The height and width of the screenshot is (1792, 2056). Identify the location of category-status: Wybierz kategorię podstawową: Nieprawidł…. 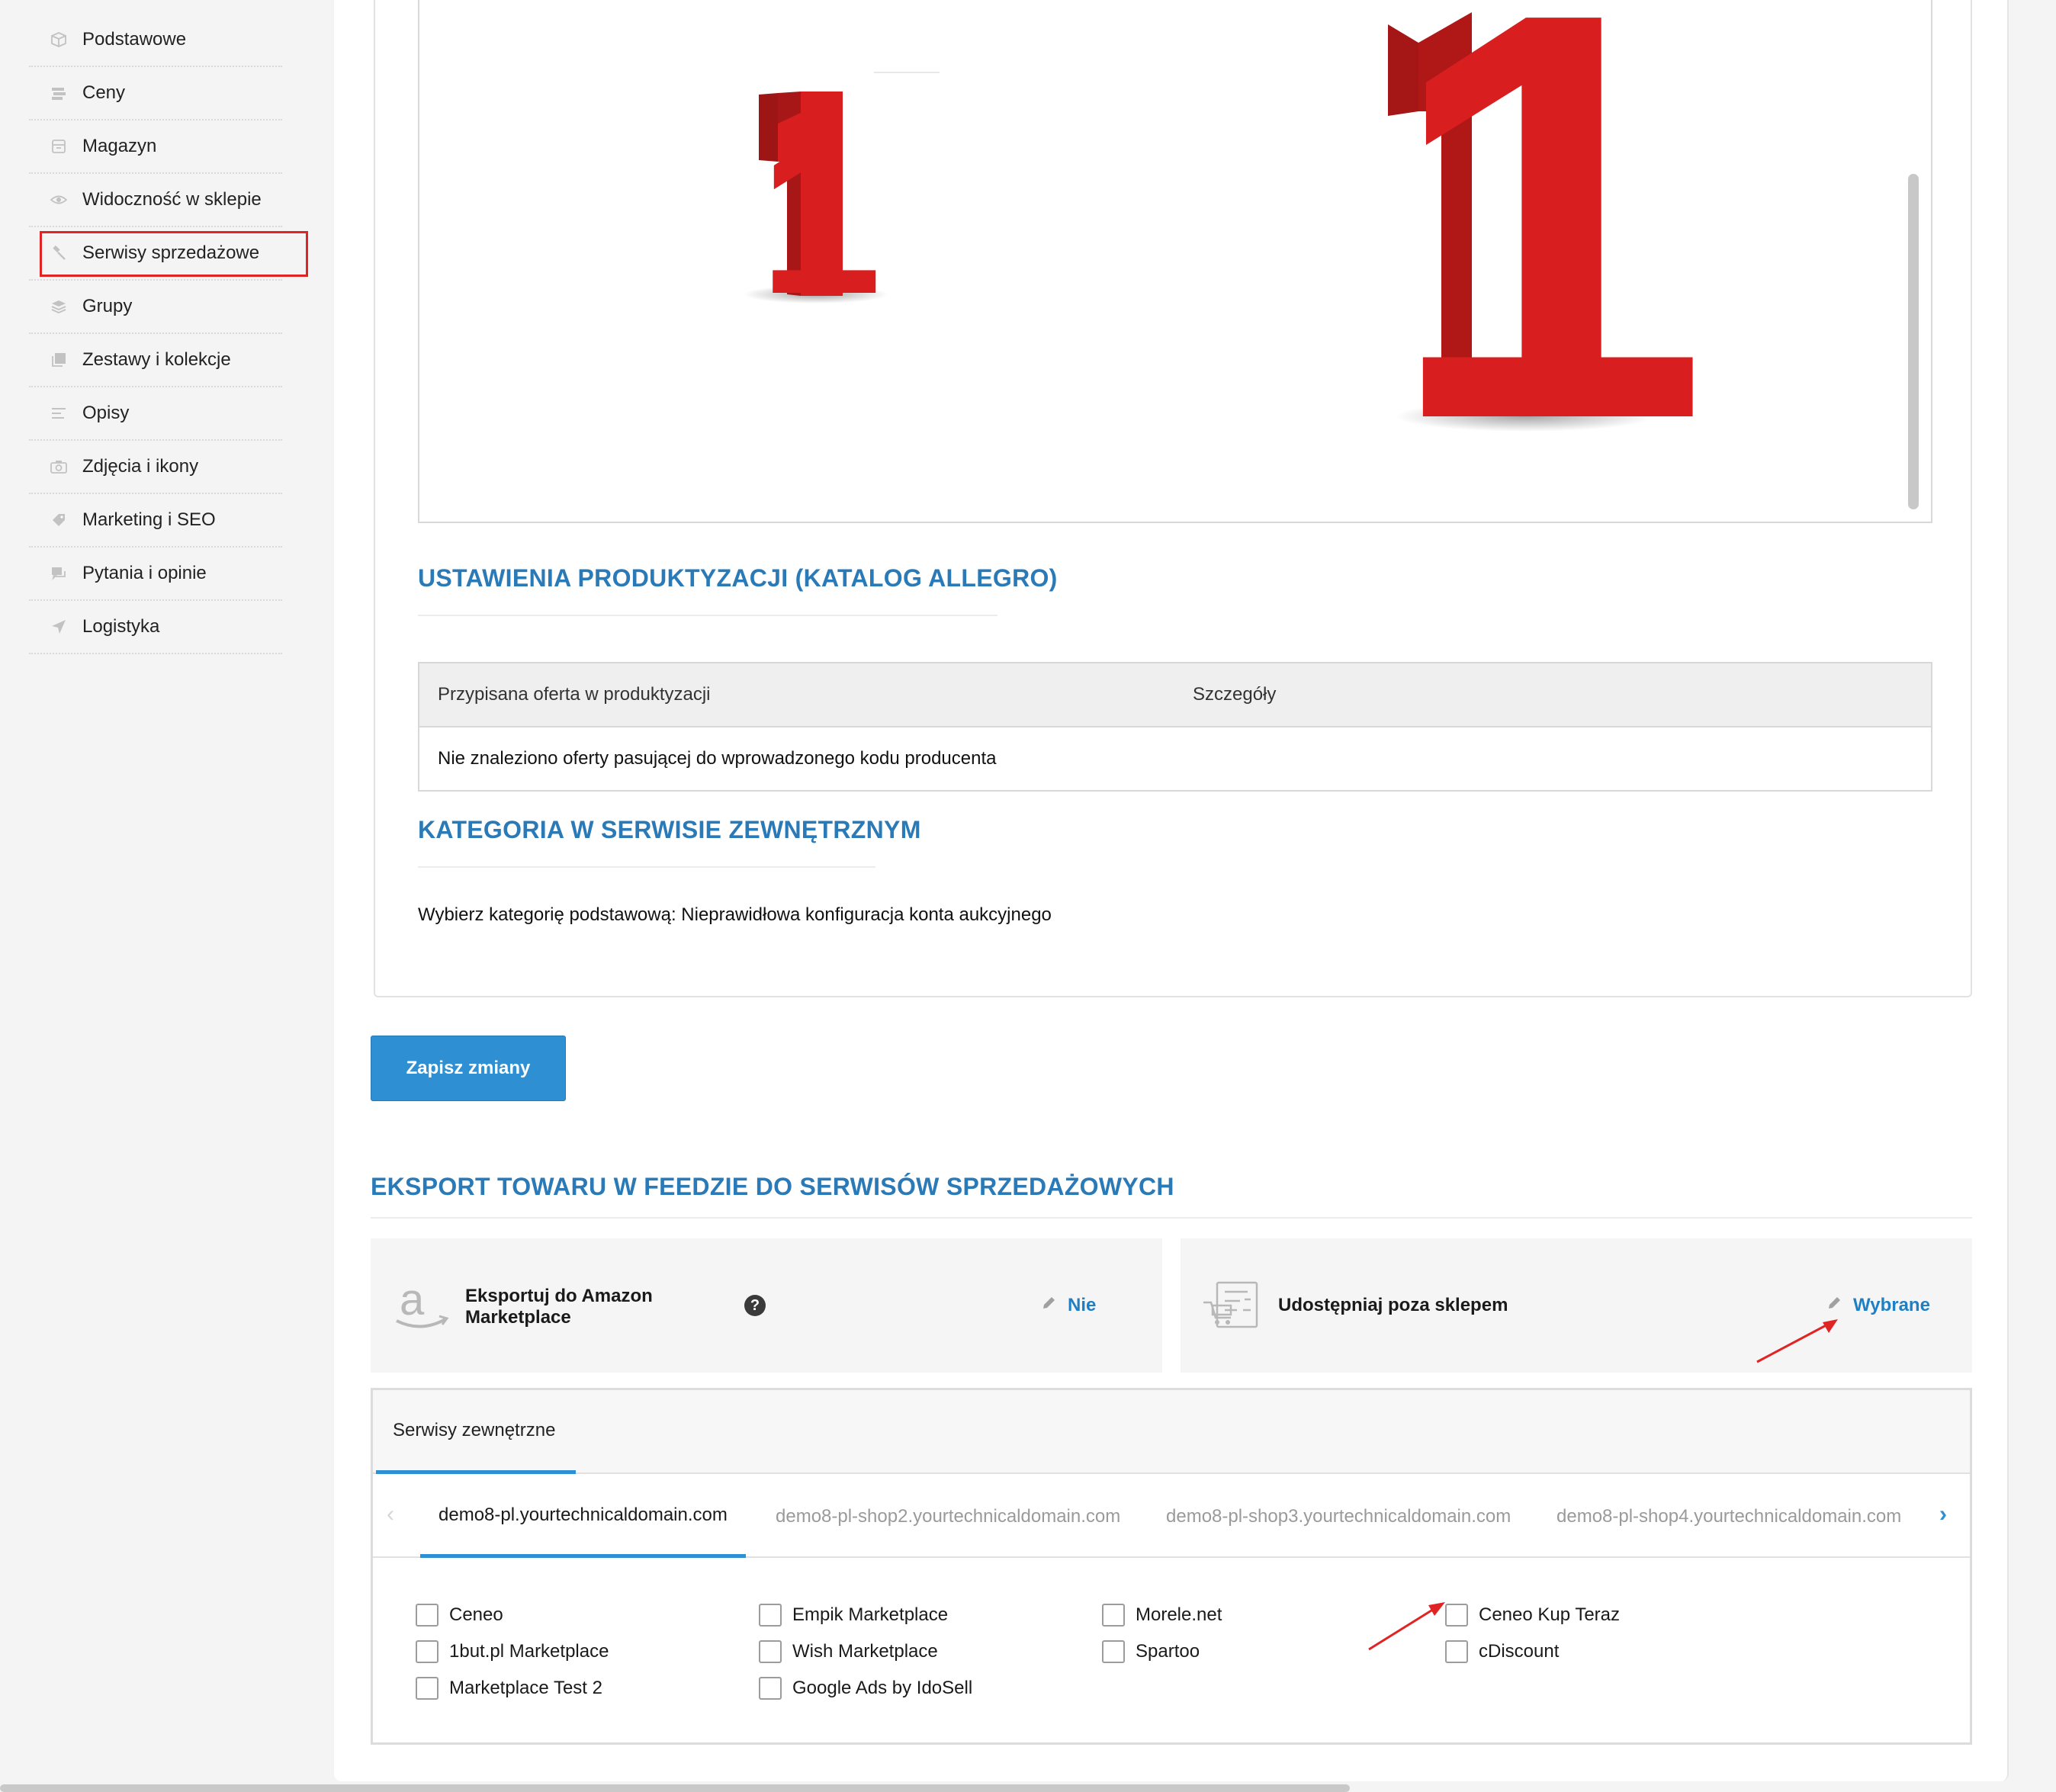
(735, 915).